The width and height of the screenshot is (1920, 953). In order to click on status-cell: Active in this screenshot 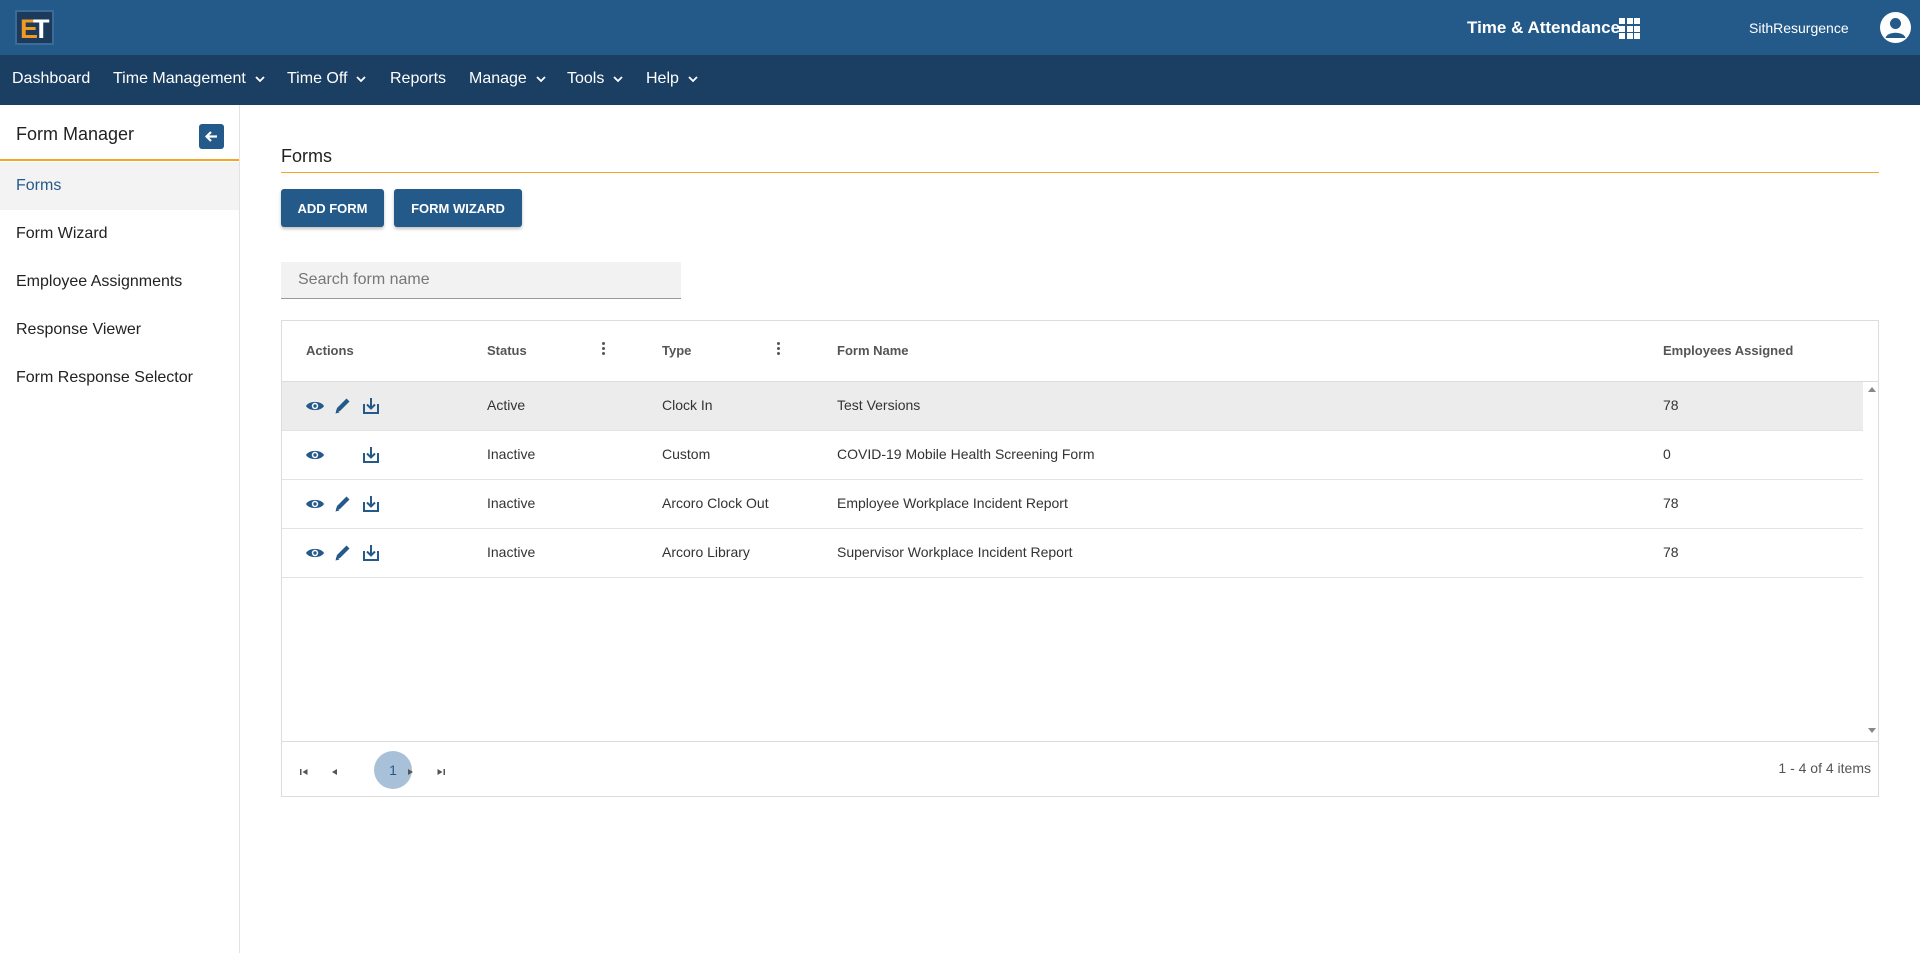, I will do `click(506, 405)`.